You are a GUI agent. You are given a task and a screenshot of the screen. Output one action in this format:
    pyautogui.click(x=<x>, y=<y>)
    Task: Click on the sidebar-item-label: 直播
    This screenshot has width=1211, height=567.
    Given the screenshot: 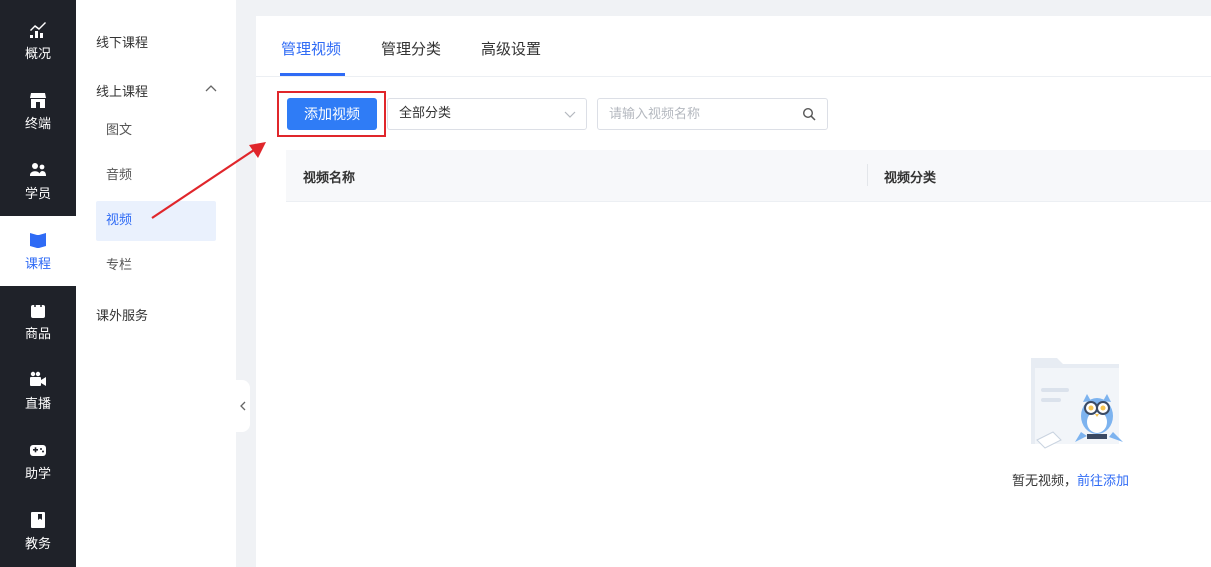 What is the action you would take?
    pyautogui.click(x=37, y=404)
    